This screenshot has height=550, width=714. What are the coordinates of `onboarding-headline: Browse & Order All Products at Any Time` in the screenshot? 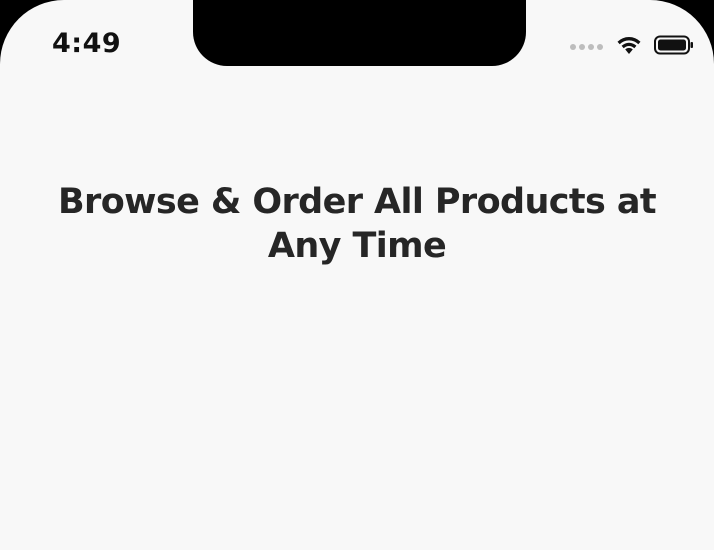 It's located at (357, 224).